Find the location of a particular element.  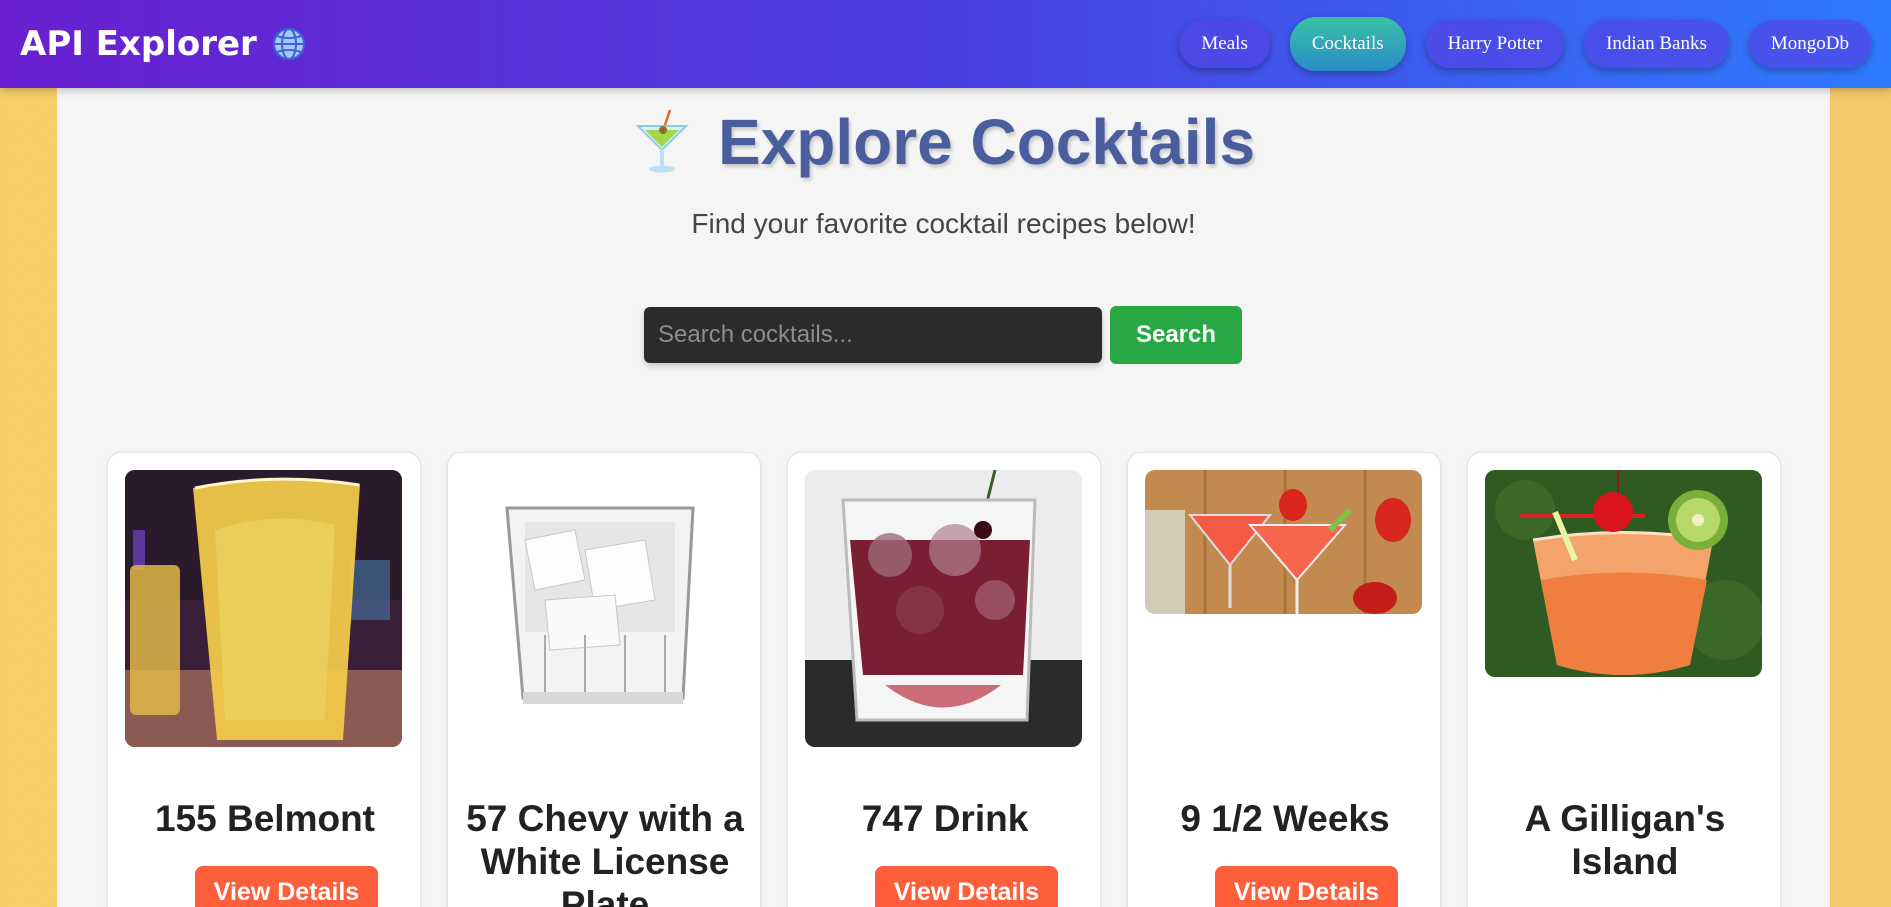

brand-title: API Explorer is located at coordinates (138, 44).